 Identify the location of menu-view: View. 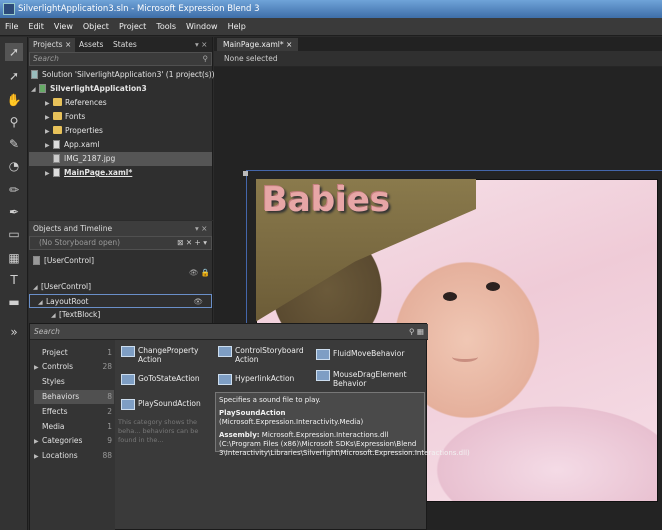
(63, 27).